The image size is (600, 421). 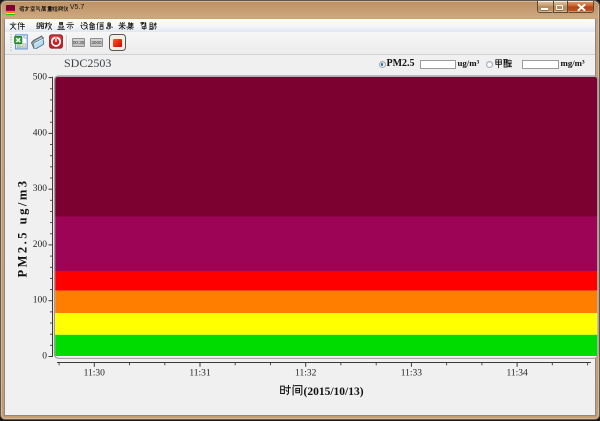 What do you see at coordinates (40, 189) in the screenshot?
I see `svg-text: 300` at bounding box center [40, 189].